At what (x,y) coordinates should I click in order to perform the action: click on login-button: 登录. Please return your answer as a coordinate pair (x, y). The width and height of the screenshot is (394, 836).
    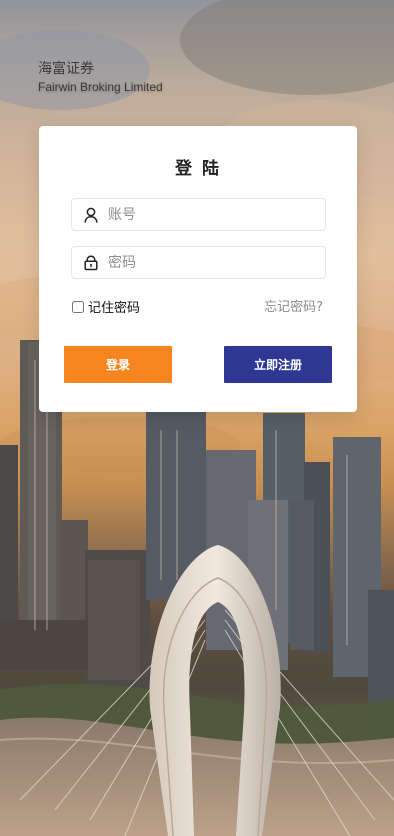
    Looking at the image, I should click on (118, 364).